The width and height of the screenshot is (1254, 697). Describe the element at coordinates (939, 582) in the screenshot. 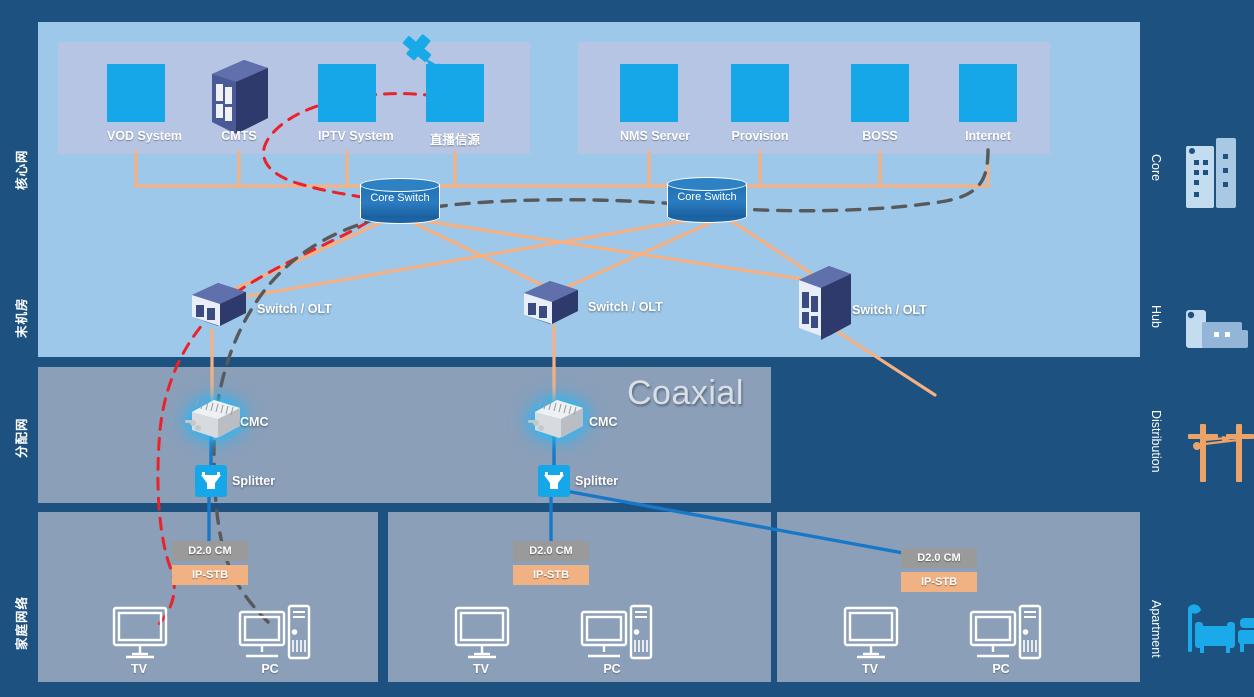

I see `stb-chip-3: IP-STB` at that location.